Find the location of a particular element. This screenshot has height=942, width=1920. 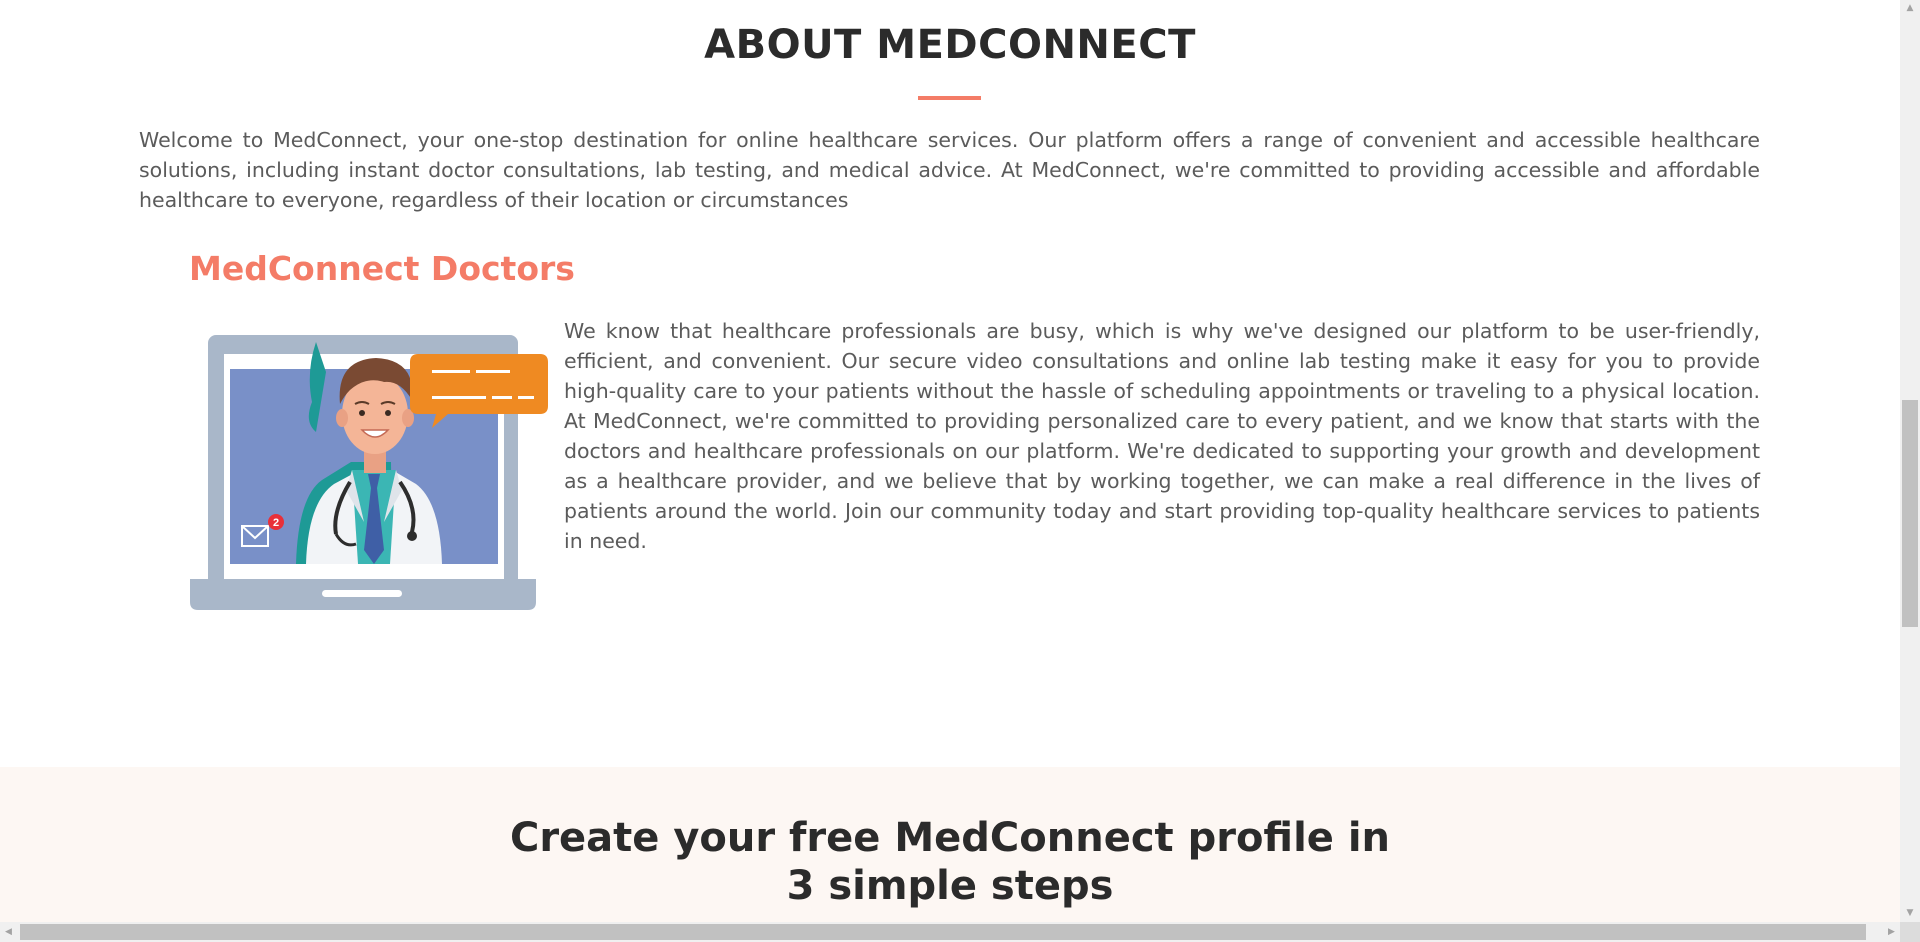

scroll-down-arrow-icon: ▼ is located at coordinates (1910, 913).